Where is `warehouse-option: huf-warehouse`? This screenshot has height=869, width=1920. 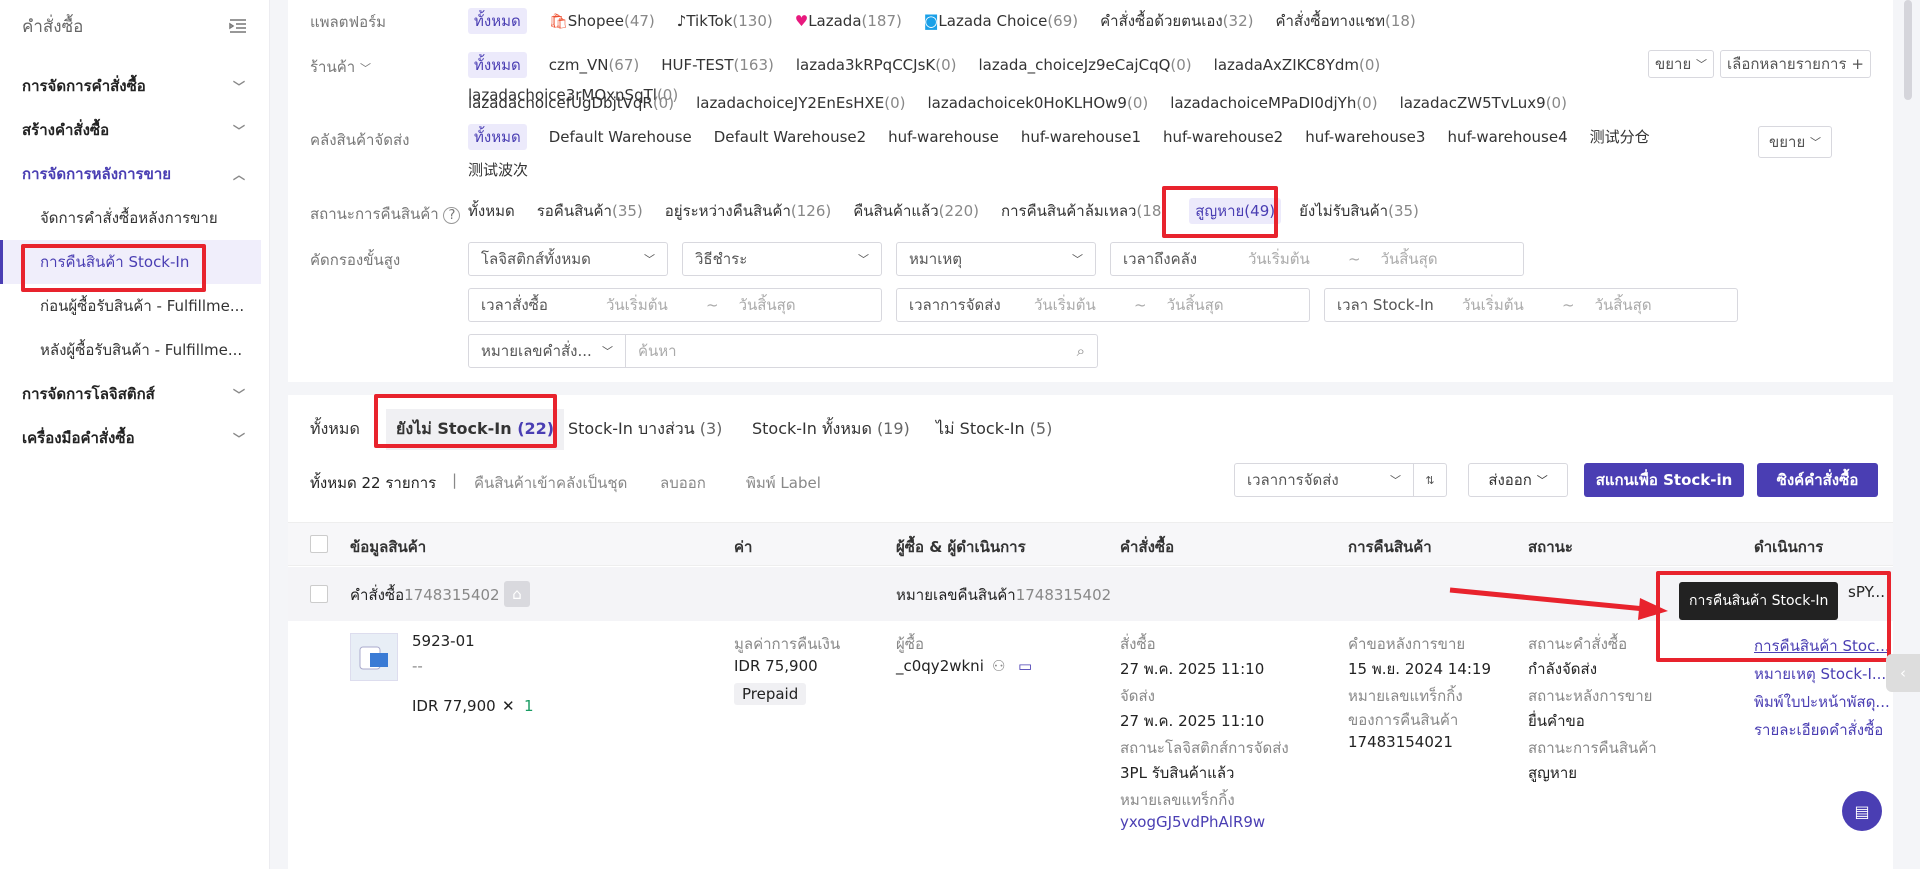 warehouse-option: huf-warehouse is located at coordinates (943, 137).